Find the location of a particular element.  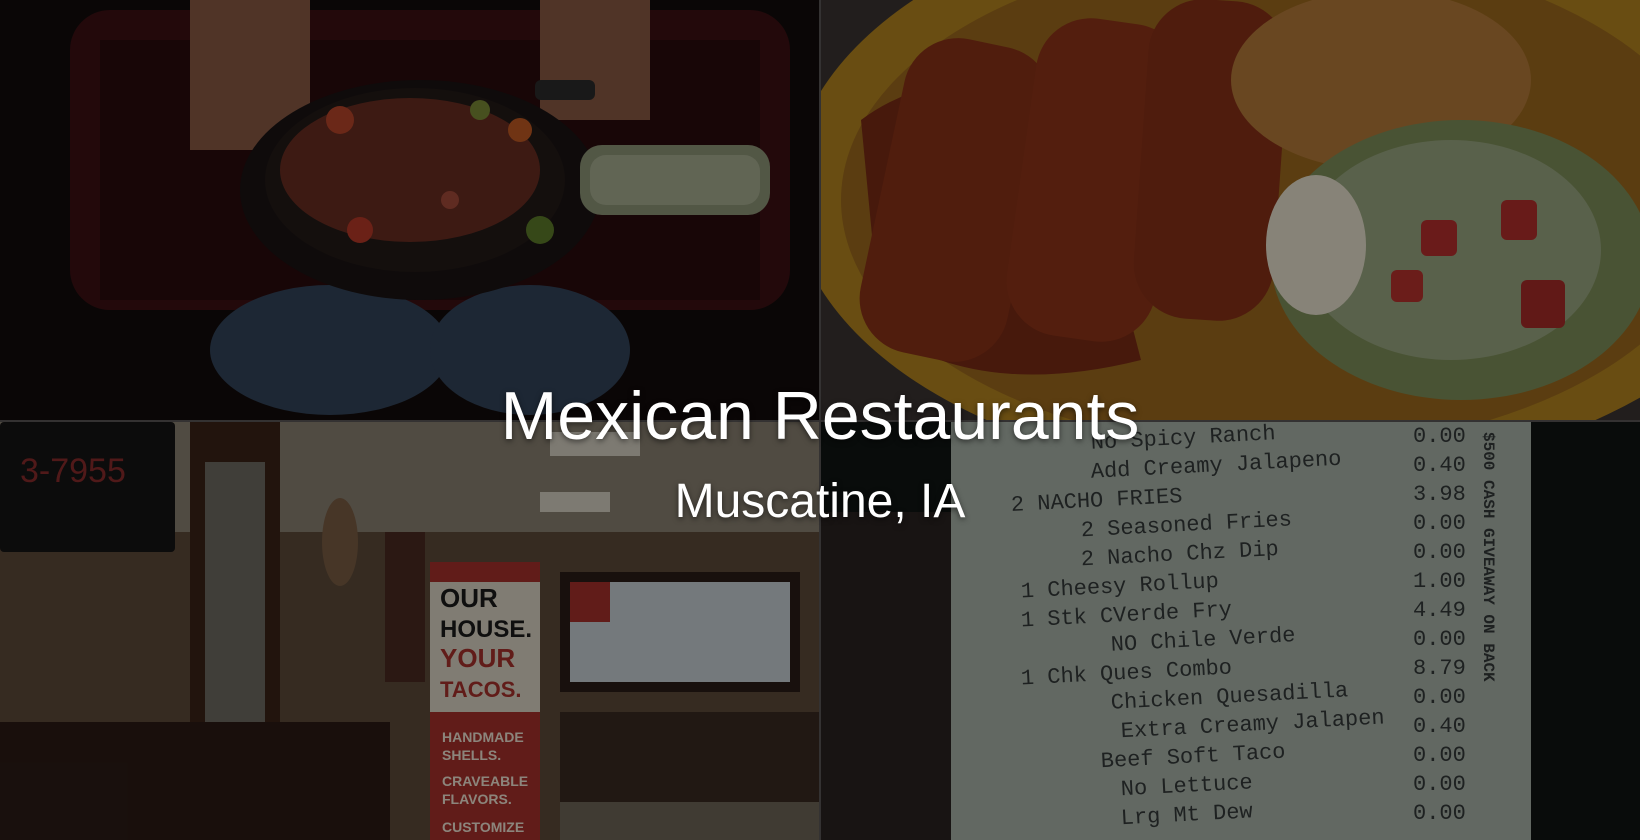

location-subtitle: Muscatine, IA is located at coordinates (820, 501).